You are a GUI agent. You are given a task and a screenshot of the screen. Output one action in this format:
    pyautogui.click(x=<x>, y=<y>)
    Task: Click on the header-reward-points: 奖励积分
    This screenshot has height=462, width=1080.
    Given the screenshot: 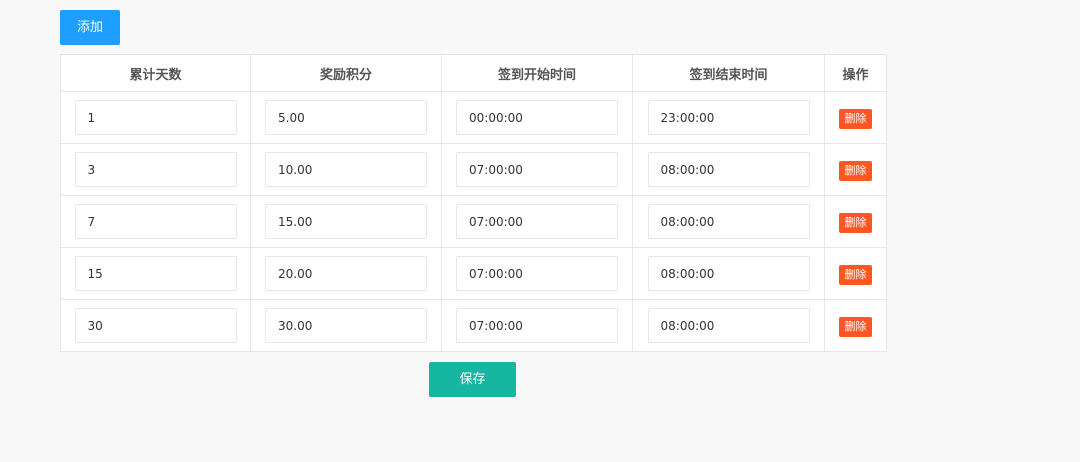 What is the action you would take?
    pyautogui.click(x=346, y=73)
    